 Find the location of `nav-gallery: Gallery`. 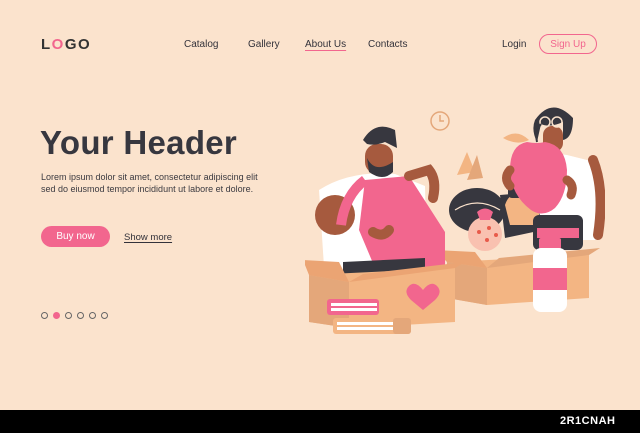

nav-gallery: Gallery is located at coordinates (264, 44).